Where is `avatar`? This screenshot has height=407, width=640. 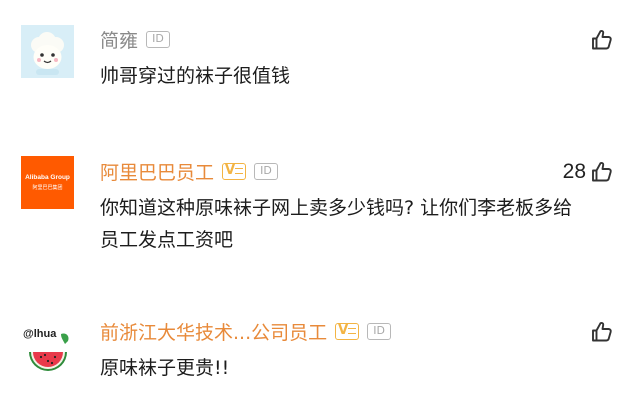 avatar is located at coordinates (47, 51).